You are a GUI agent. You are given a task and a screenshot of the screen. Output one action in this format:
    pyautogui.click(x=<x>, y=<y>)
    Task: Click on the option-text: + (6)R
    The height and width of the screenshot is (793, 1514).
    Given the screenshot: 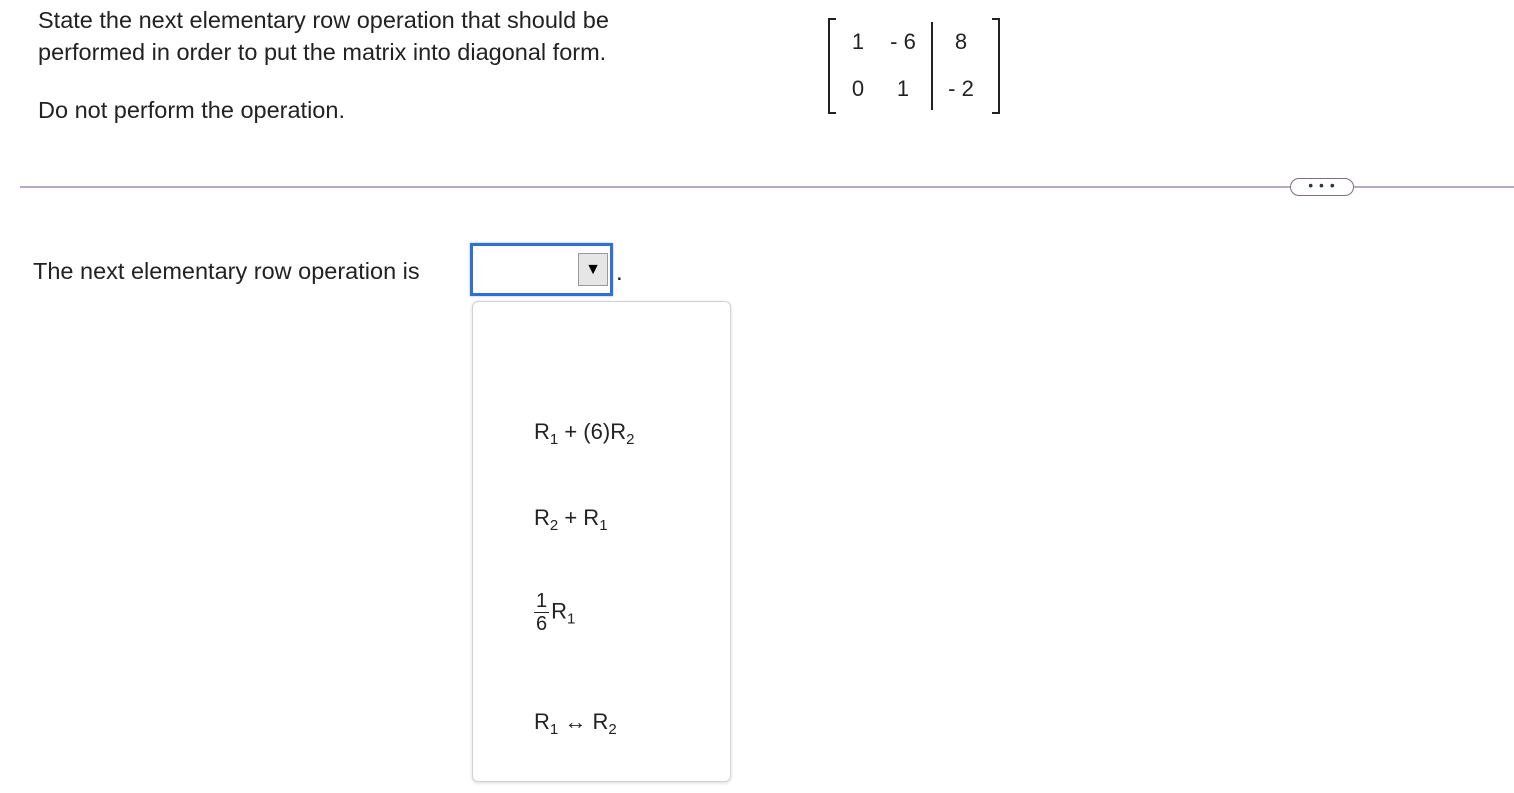 What is the action you would take?
    pyautogui.click(x=592, y=431)
    